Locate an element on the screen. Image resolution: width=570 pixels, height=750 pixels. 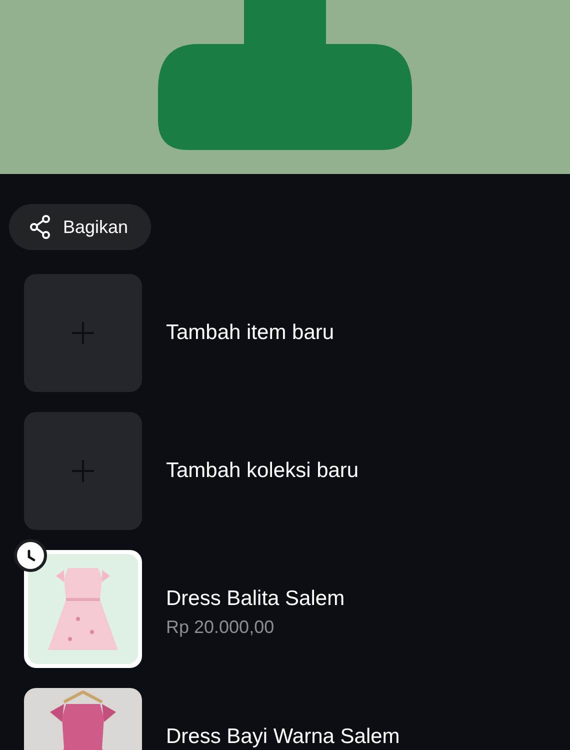
share-button: Bagikan is located at coordinates (80, 227).